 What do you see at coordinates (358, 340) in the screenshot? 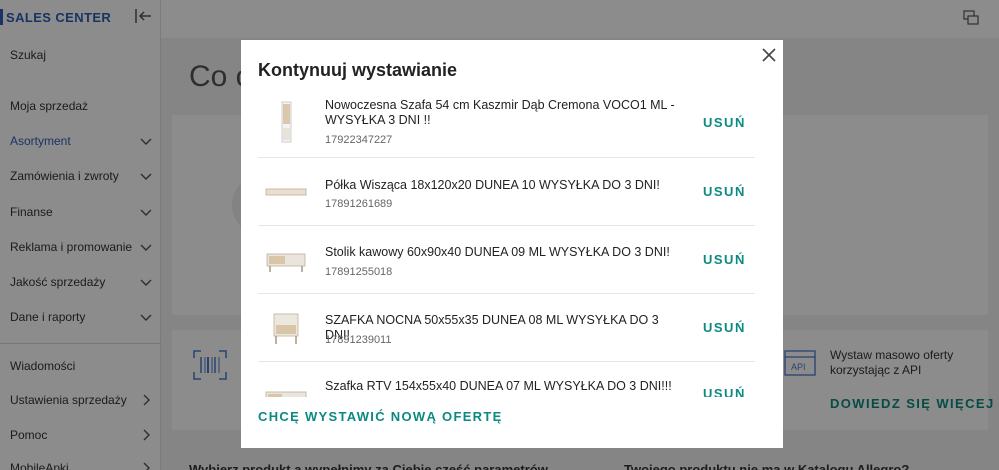
I see `offer-id: 17891239011` at bounding box center [358, 340].